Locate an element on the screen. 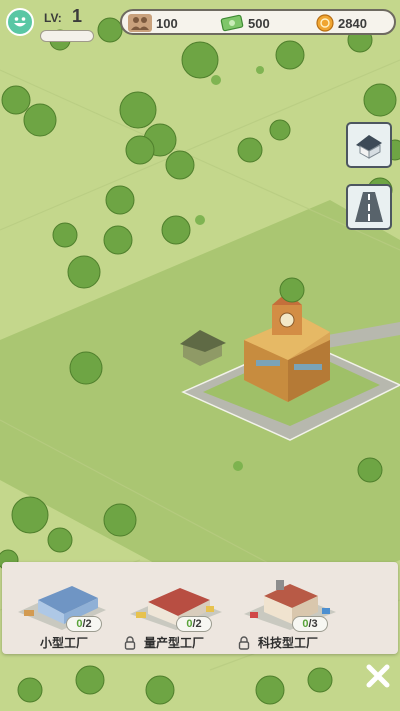 The image size is (400, 711). coin-counter: 2840 is located at coordinates (341, 23).